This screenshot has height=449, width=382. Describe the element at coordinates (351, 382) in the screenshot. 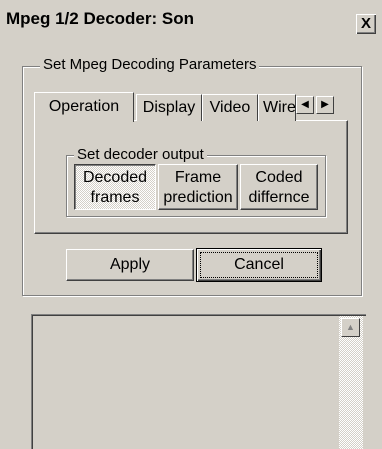

I see `vertical-scrollbar: ▲` at that location.